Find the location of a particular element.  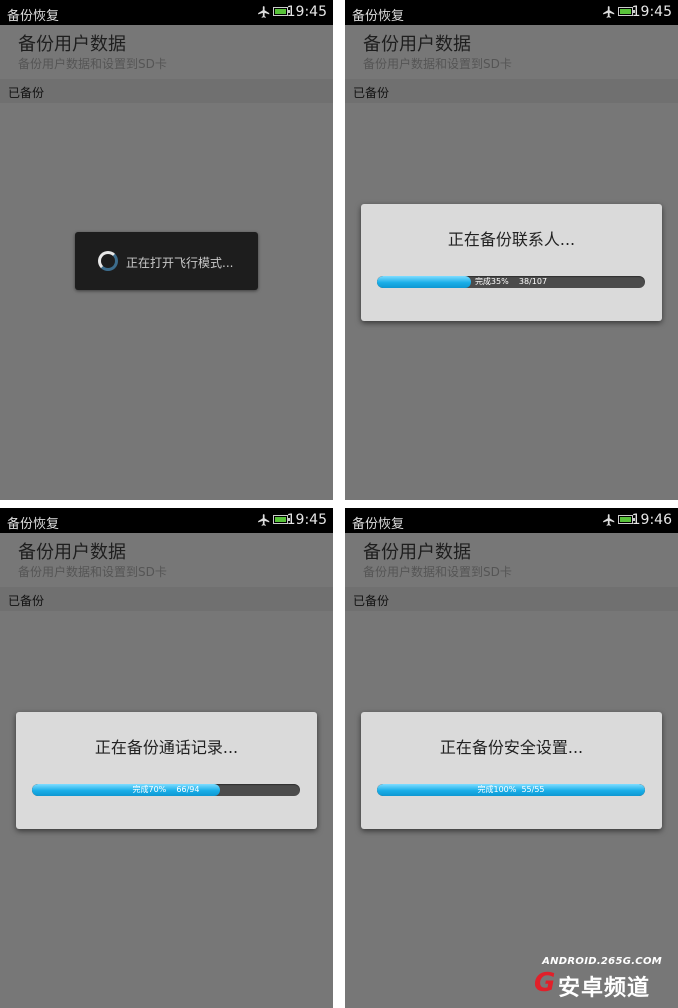

progress-text: 完成35% 38/107 is located at coordinates (511, 281).